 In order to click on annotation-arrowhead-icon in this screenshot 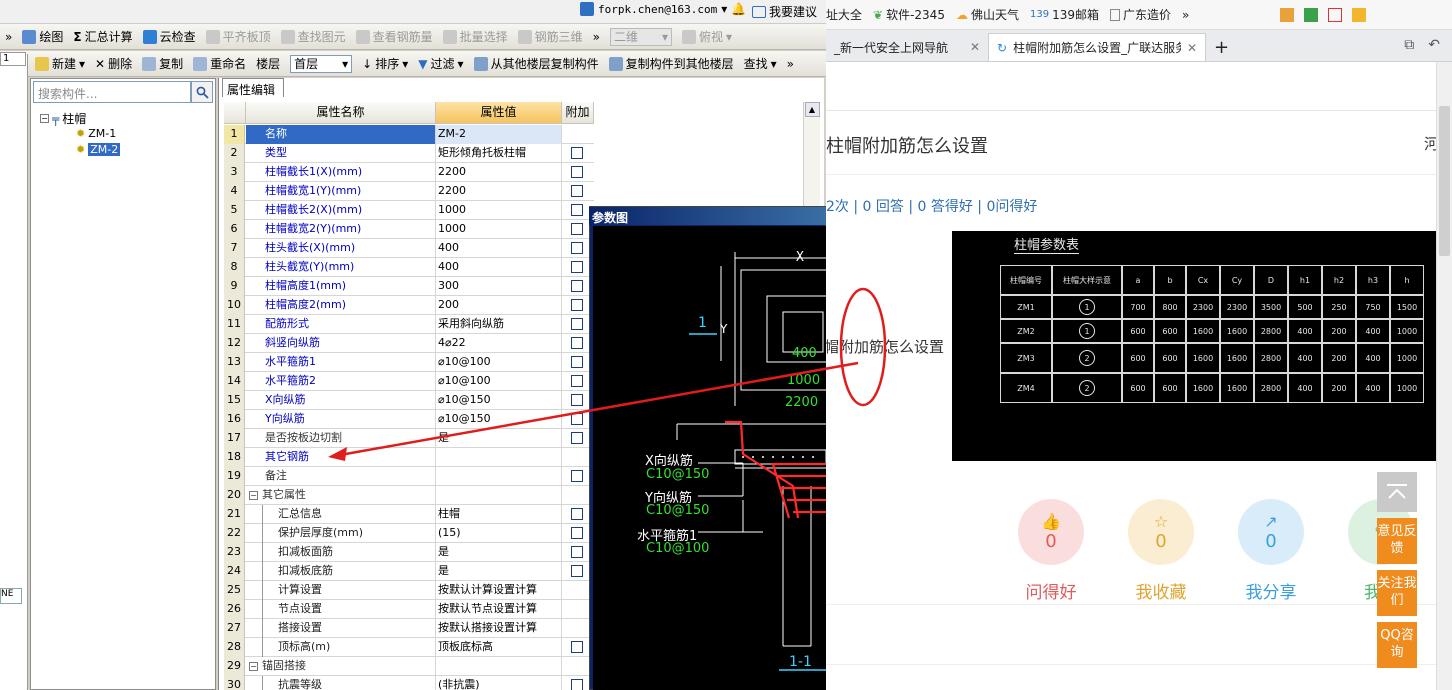, I will do `click(337, 454)`.